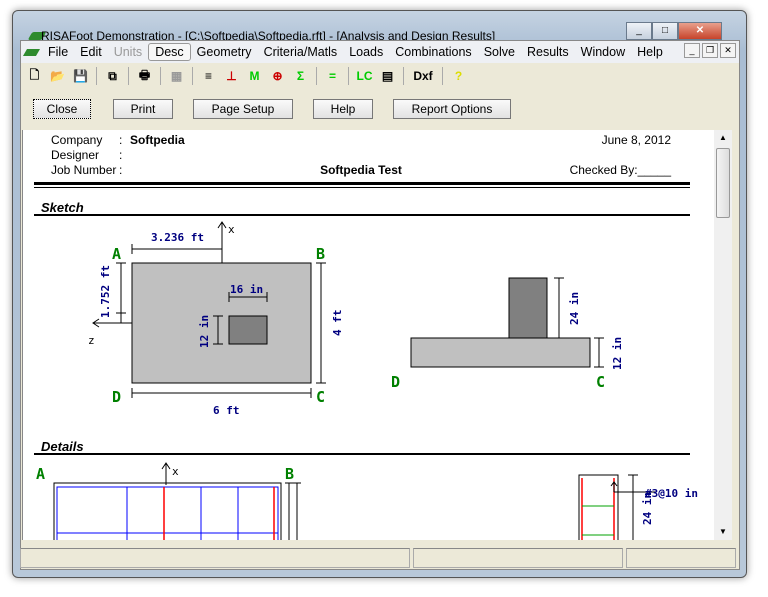  Describe the element at coordinates (387, 76) in the screenshot. I see `report-icon: ▤` at that location.